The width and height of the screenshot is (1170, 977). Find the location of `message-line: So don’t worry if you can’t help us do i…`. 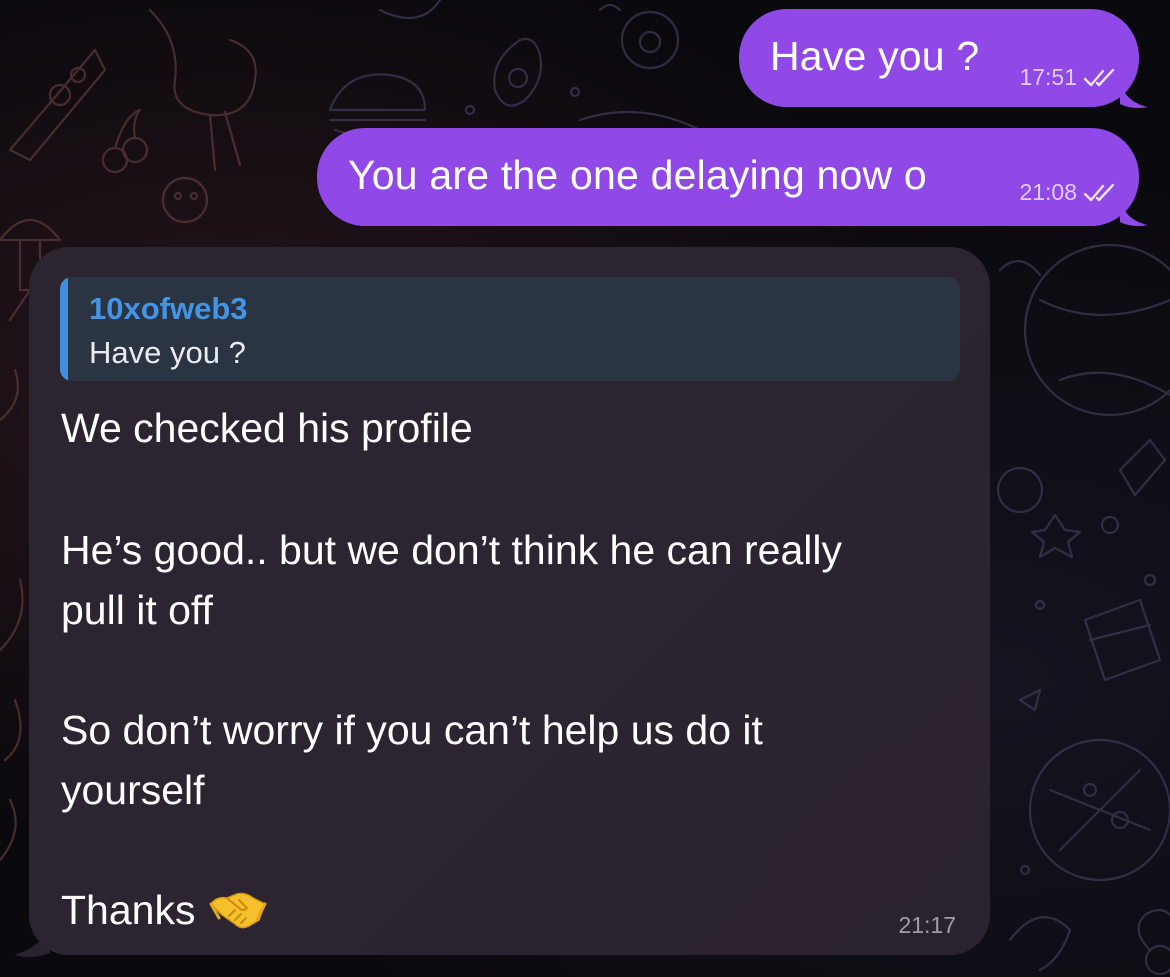

message-line: So don’t worry if you can’t help us do i… is located at coordinates (412, 730).